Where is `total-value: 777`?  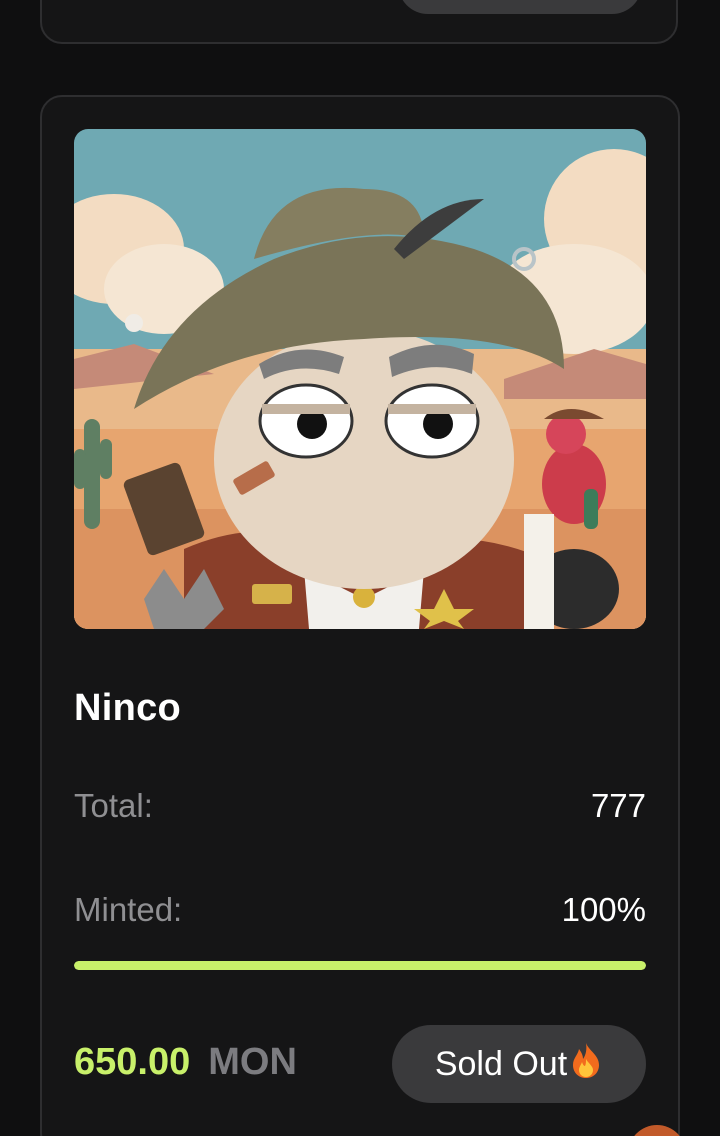 total-value: 777 is located at coordinates (618, 805).